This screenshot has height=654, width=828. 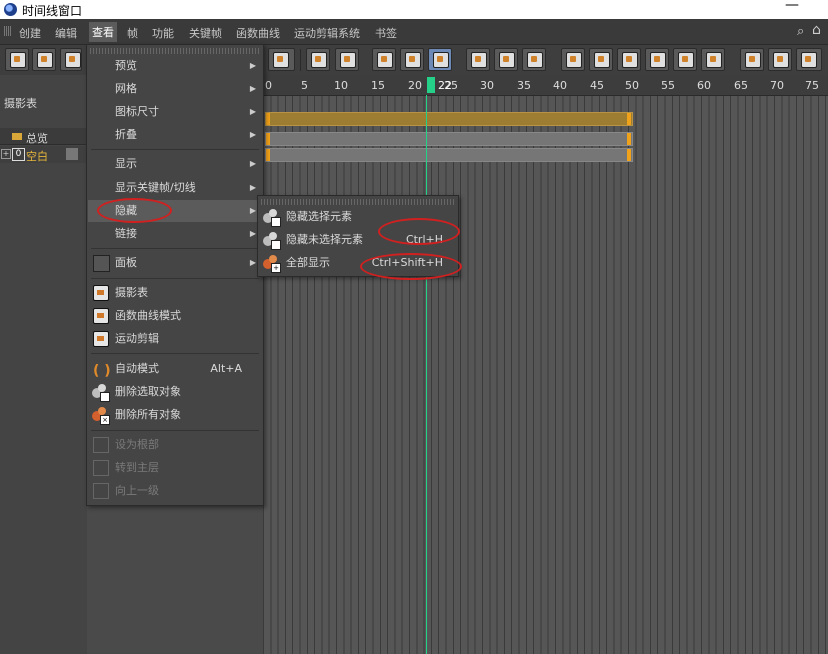 What do you see at coordinates (657, 59) in the screenshot?
I see `tangent-break-button` at bounding box center [657, 59].